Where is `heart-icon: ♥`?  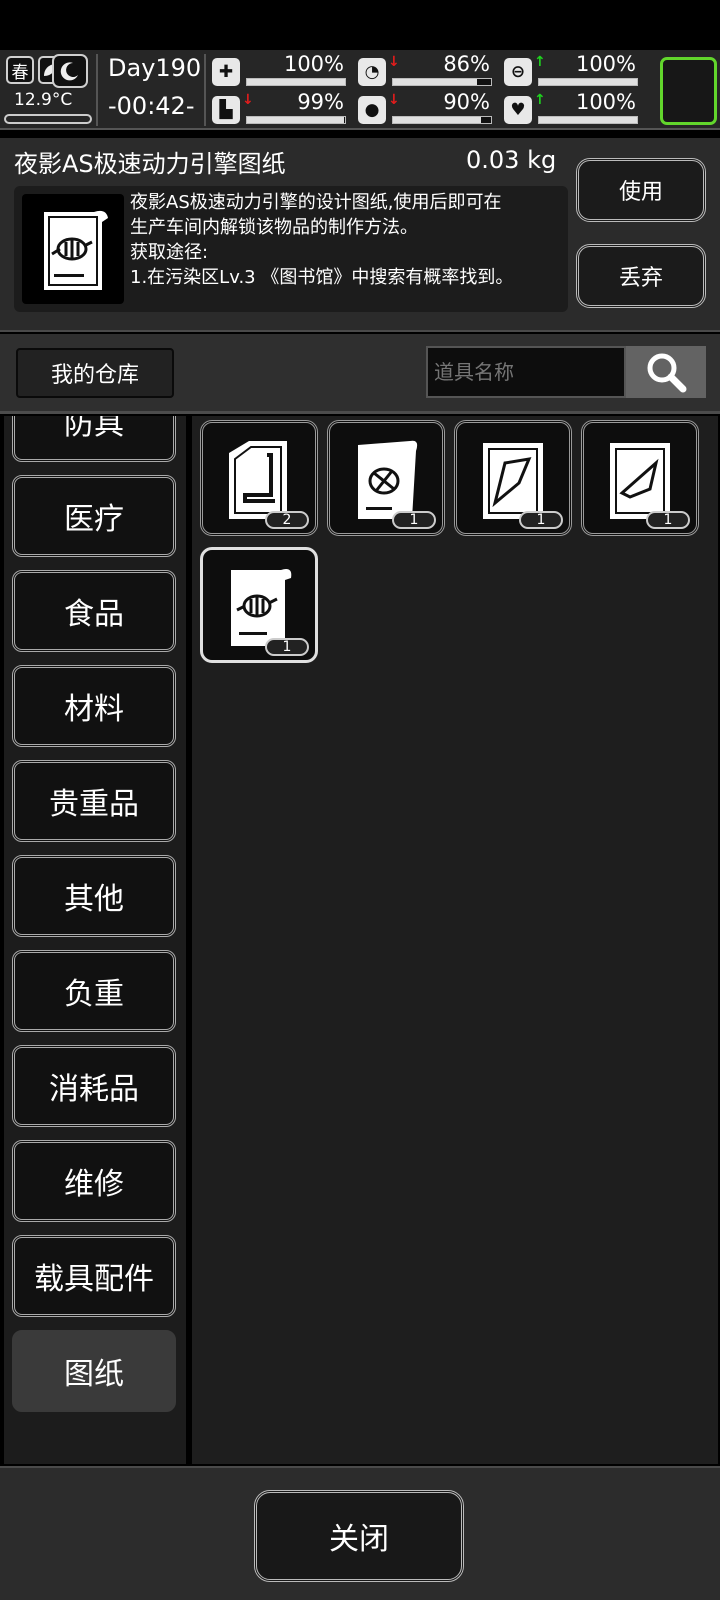 heart-icon: ♥ is located at coordinates (518, 110).